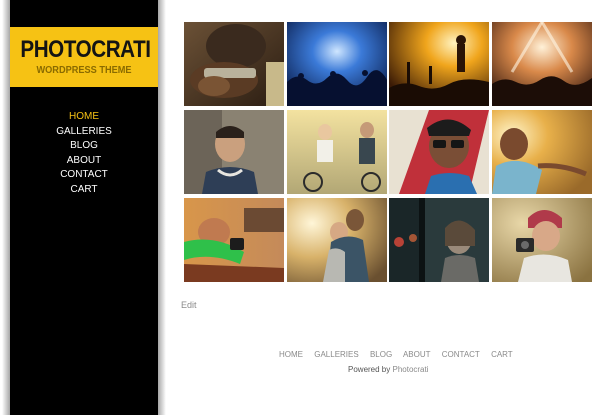  What do you see at coordinates (336, 354) in the screenshot?
I see `footer-item-galleries: GALLERIES` at bounding box center [336, 354].